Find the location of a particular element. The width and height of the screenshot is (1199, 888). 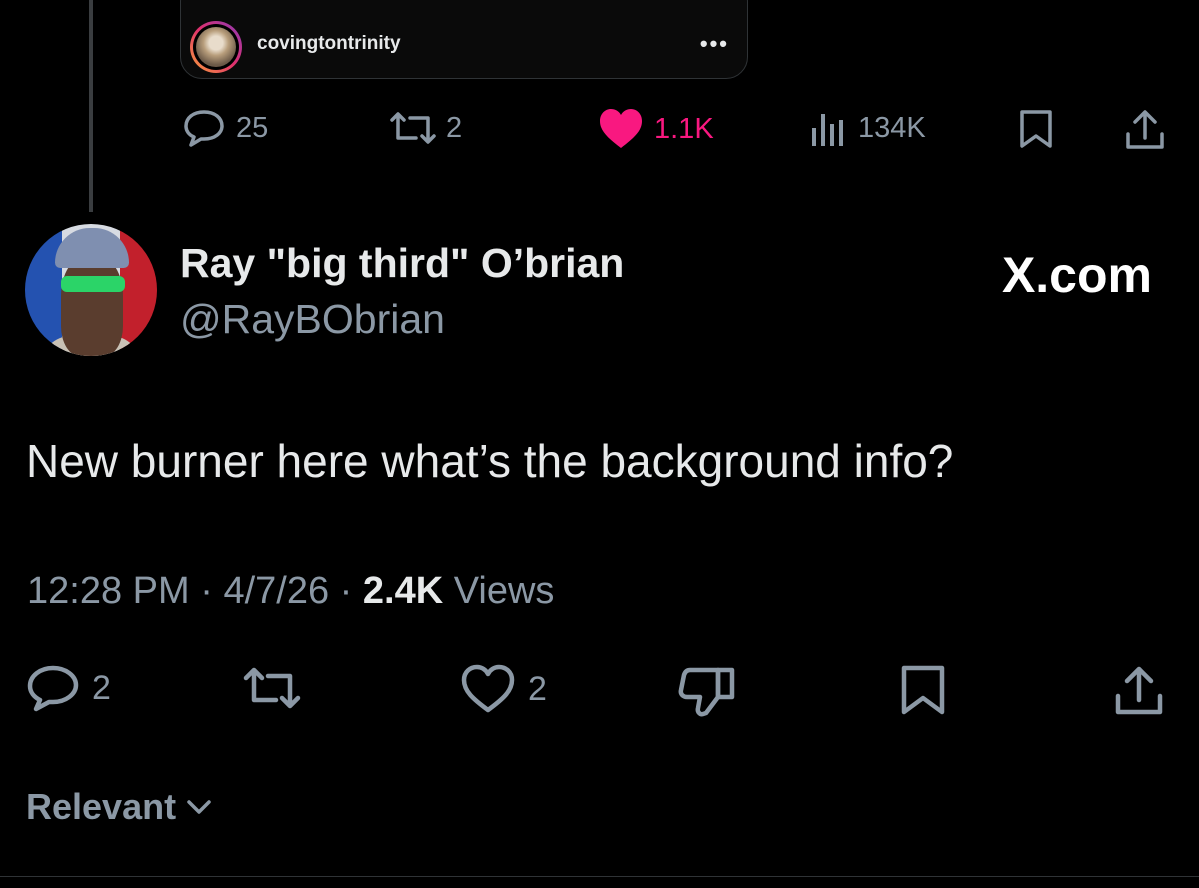

parent-like-count: 1.1K is located at coordinates (684, 128).